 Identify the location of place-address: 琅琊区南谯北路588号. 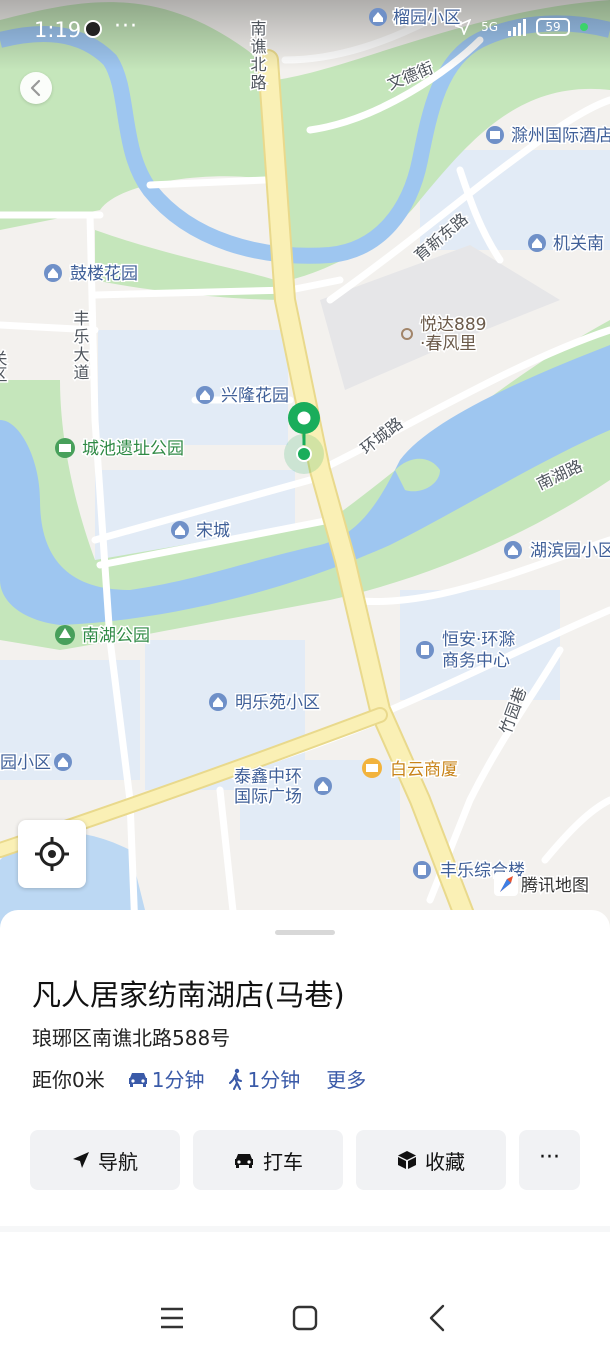
(131, 1038).